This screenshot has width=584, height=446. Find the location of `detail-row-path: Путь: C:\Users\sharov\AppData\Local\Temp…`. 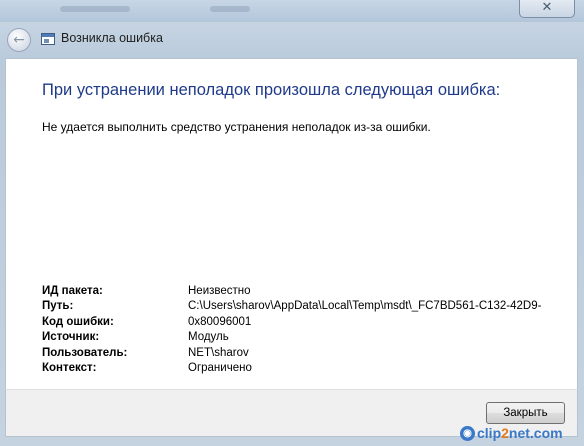

detail-row-path: Путь: C:\Users\sharov\AppData\Local\Temp… is located at coordinates (305, 306).